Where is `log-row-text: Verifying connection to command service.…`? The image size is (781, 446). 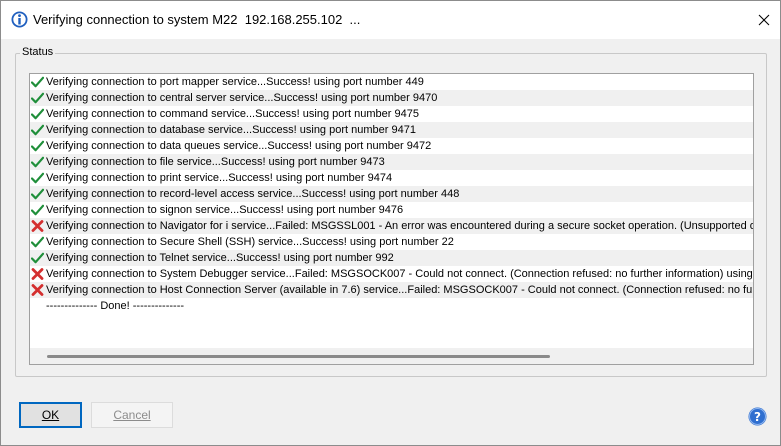
log-row-text: Verifying connection to command service.… is located at coordinates (232, 114).